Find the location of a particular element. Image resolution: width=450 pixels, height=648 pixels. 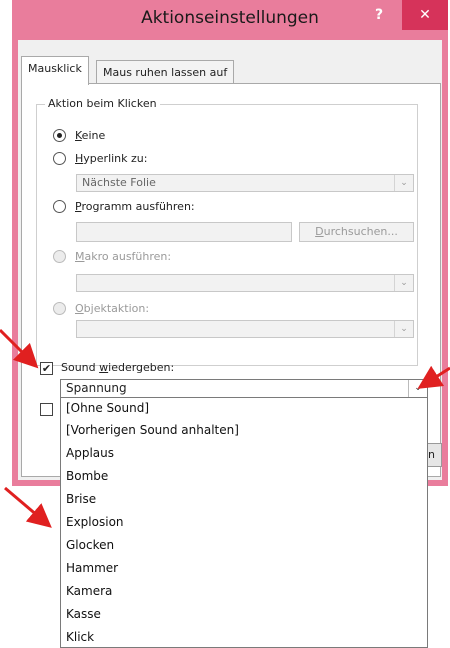

tab-mouse-over: Maus ruhen lassen auf is located at coordinates (165, 72).